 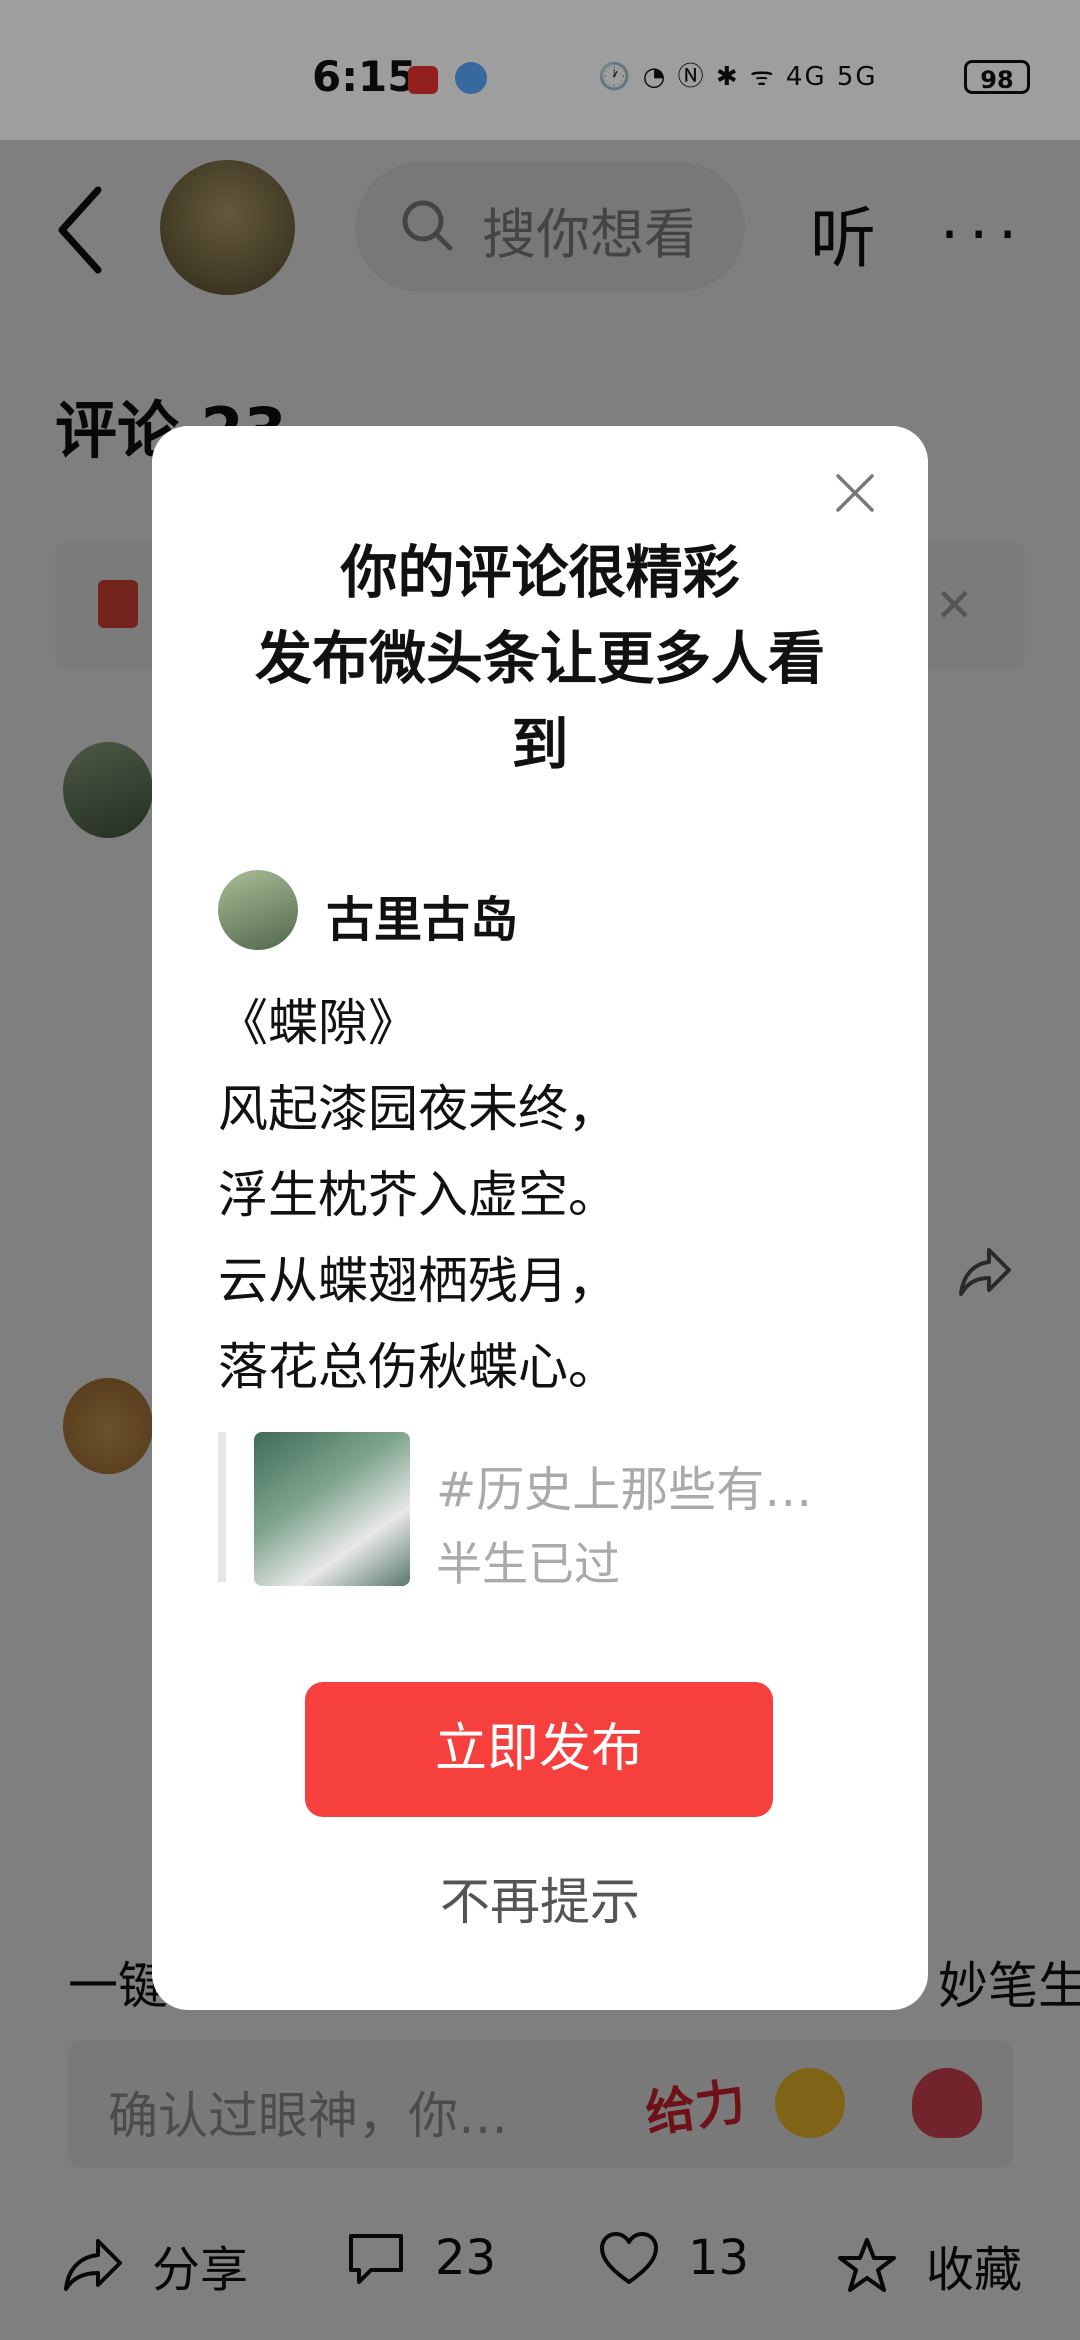 I want to click on reference-subtitle: 半生已过, so click(x=528, y=1564).